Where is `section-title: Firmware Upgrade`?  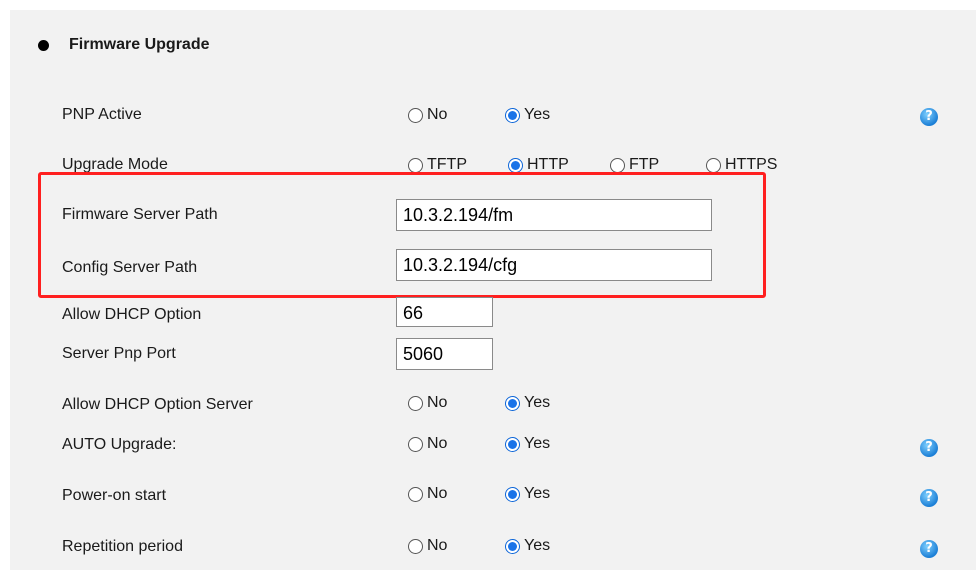
section-title: Firmware Upgrade is located at coordinates (139, 44).